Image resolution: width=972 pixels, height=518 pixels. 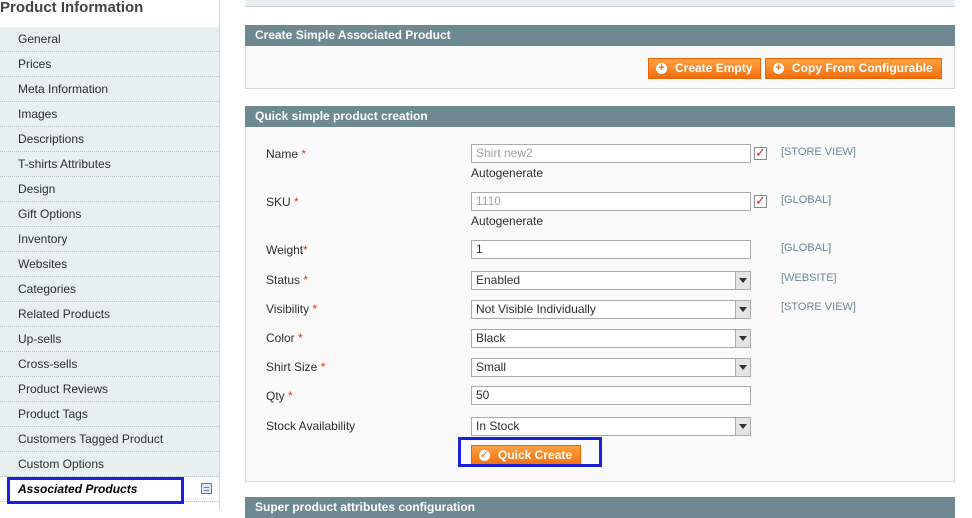 What do you see at coordinates (53, 414) in the screenshot?
I see `sidebar-item-label: Product Tags` at bounding box center [53, 414].